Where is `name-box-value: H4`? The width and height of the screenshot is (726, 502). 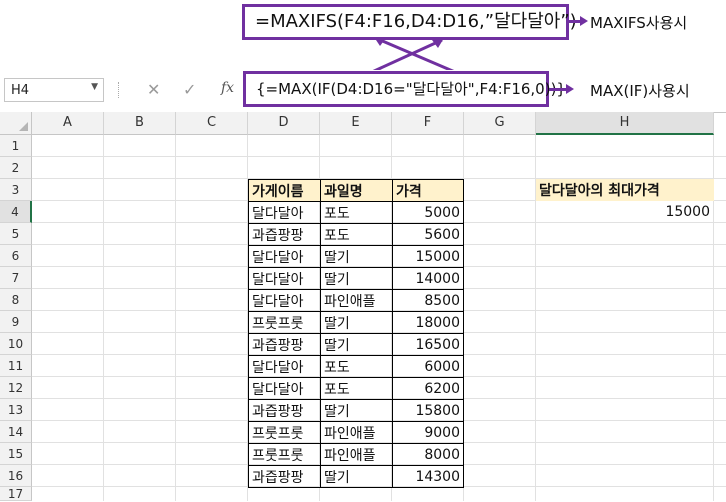 name-box-value: H4 is located at coordinates (20, 90).